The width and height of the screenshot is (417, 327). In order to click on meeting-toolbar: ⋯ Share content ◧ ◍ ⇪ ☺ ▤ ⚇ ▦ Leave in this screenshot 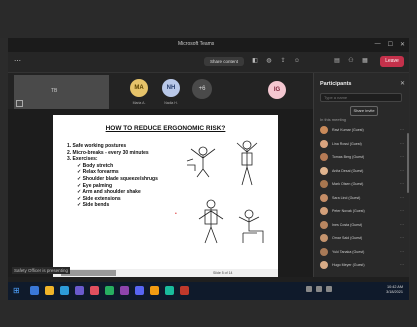, I will do `click(208, 62)`.